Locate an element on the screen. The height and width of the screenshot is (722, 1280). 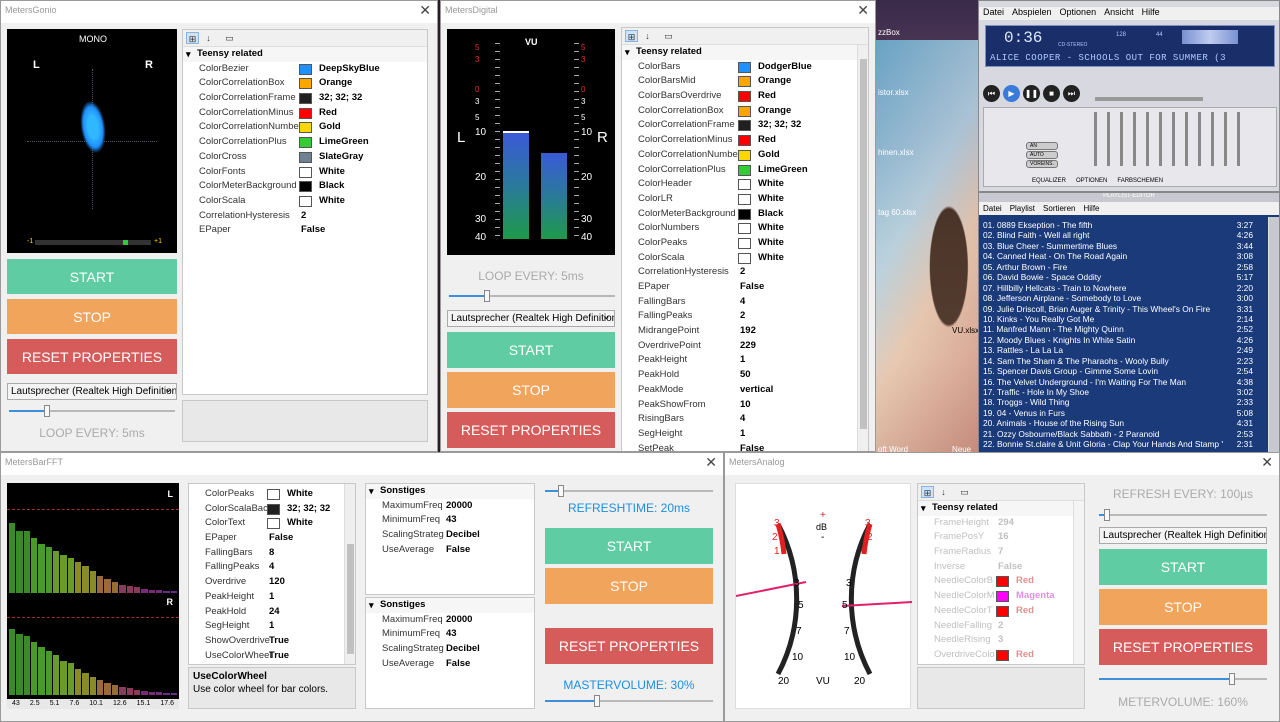
gonio-reset-button: RESET PROPERTIES is located at coordinates (92, 356).